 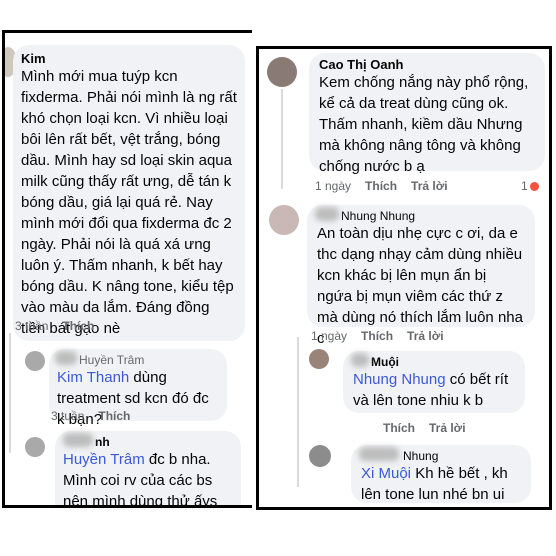 What do you see at coordinates (93, 377) in the screenshot?
I see `mention-link: Kim Thanh` at bounding box center [93, 377].